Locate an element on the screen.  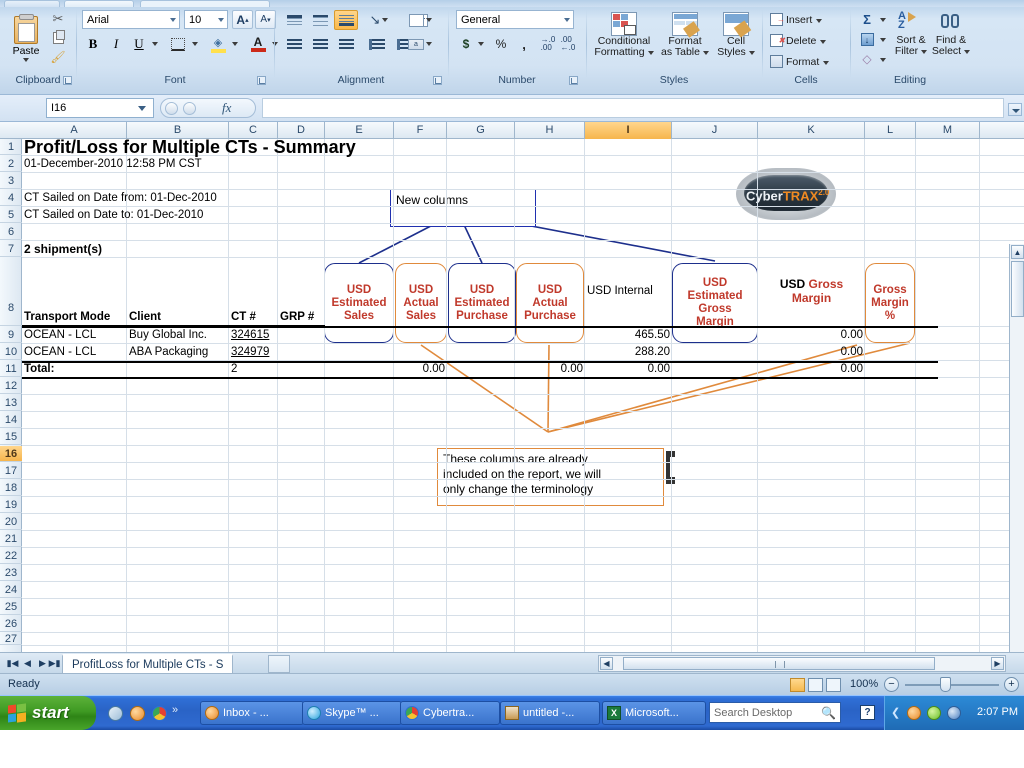
chrome-icon is located at coordinates (159, 713).